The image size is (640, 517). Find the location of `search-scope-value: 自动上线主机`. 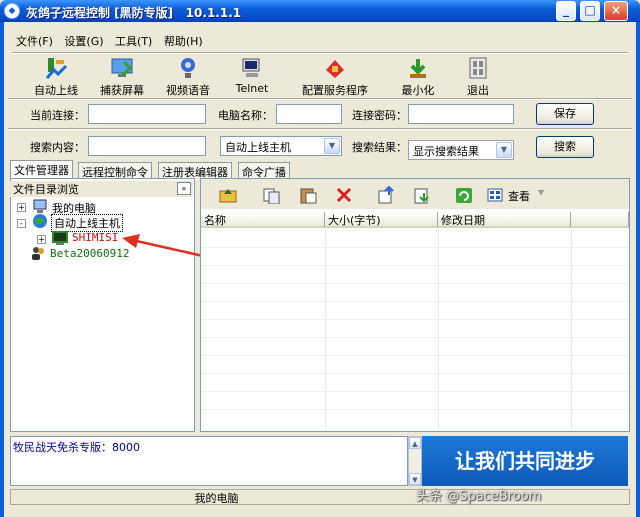

search-scope-value: 自动上线主机 is located at coordinates (258, 147).